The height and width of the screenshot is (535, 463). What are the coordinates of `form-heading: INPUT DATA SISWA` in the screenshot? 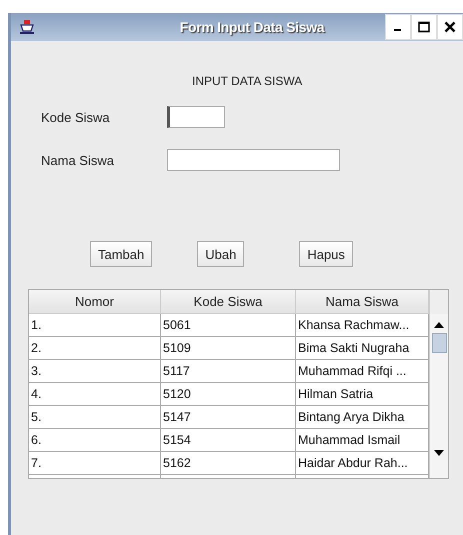 It's located at (247, 81).